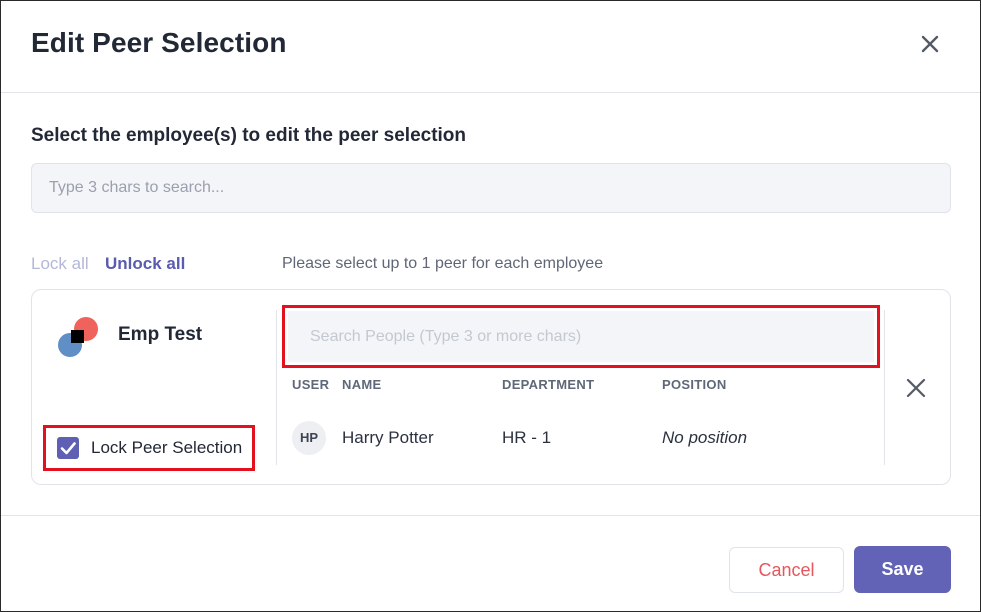 The width and height of the screenshot is (981, 612). What do you see at coordinates (705, 437) in the screenshot?
I see `peer-position-cell: No position` at bounding box center [705, 437].